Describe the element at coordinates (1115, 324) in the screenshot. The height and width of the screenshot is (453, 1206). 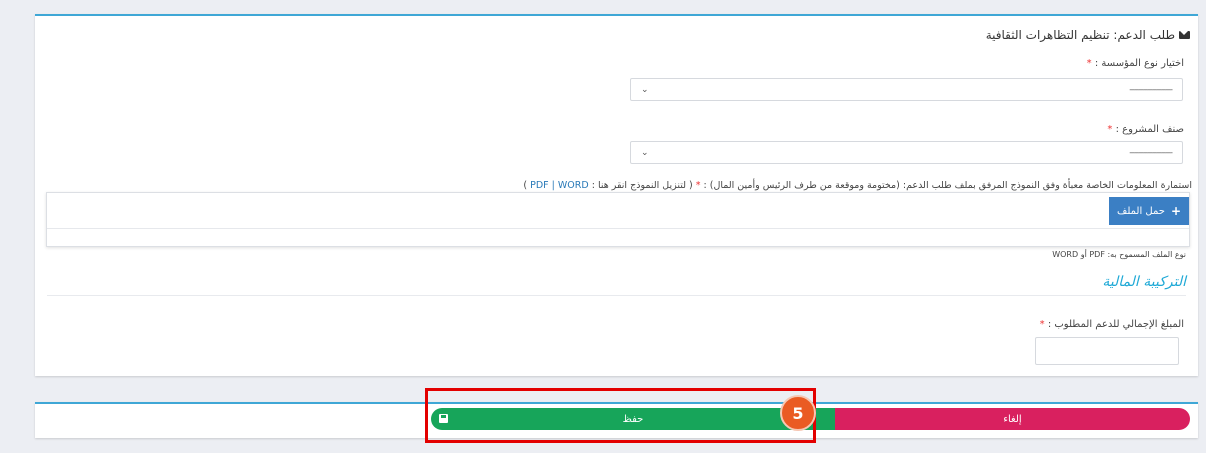
I see `amount-label-text: المبلغ الإجمالي للدعم المطلوب :` at that location.